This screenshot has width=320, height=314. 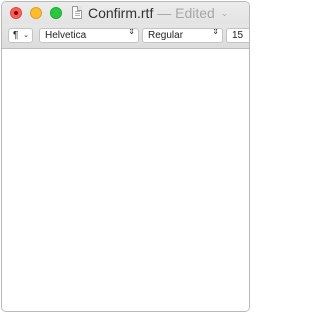 I want to click on format-toolbar: ¶ ⌄ Helvetica ⇕ Regular ⇕ 15, so click(x=125, y=36).